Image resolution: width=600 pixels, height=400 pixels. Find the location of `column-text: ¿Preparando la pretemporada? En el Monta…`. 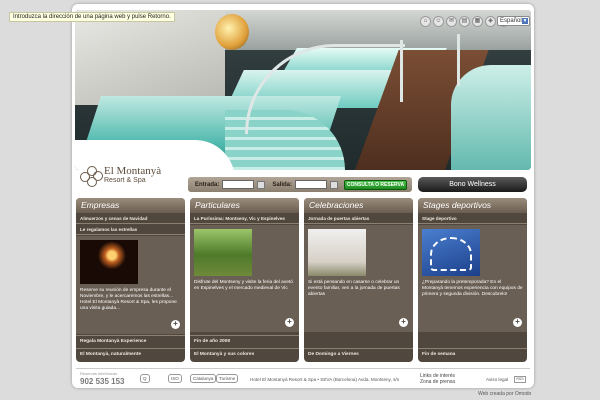

column-text: ¿Preparando la pretemporada? En el Monta… is located at coordinates (472, 288).